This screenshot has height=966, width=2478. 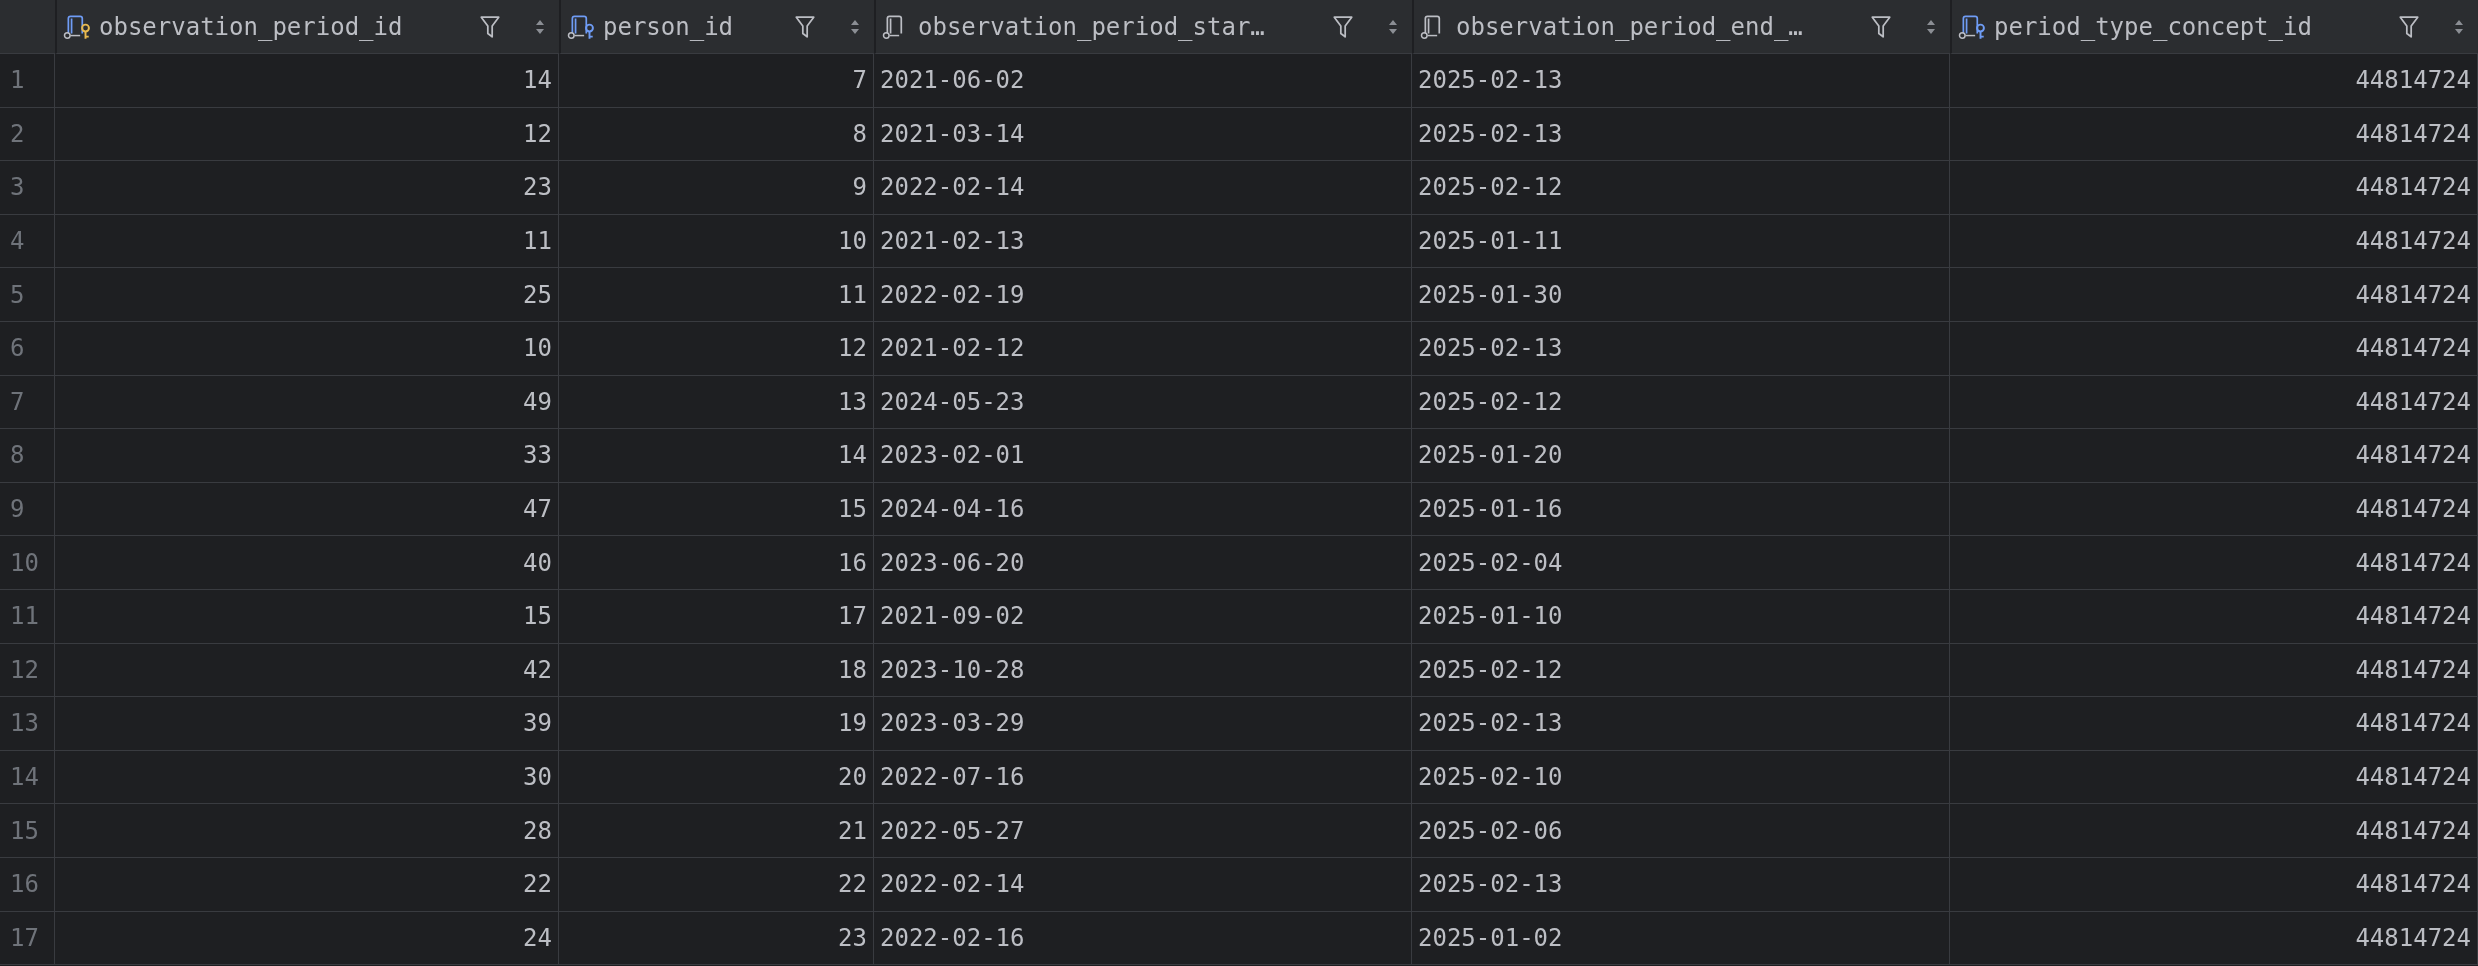 What do you see at coordinates (27, 831) in the screenshot?
I see `row-number: 15` at bounding box center [27, 831].